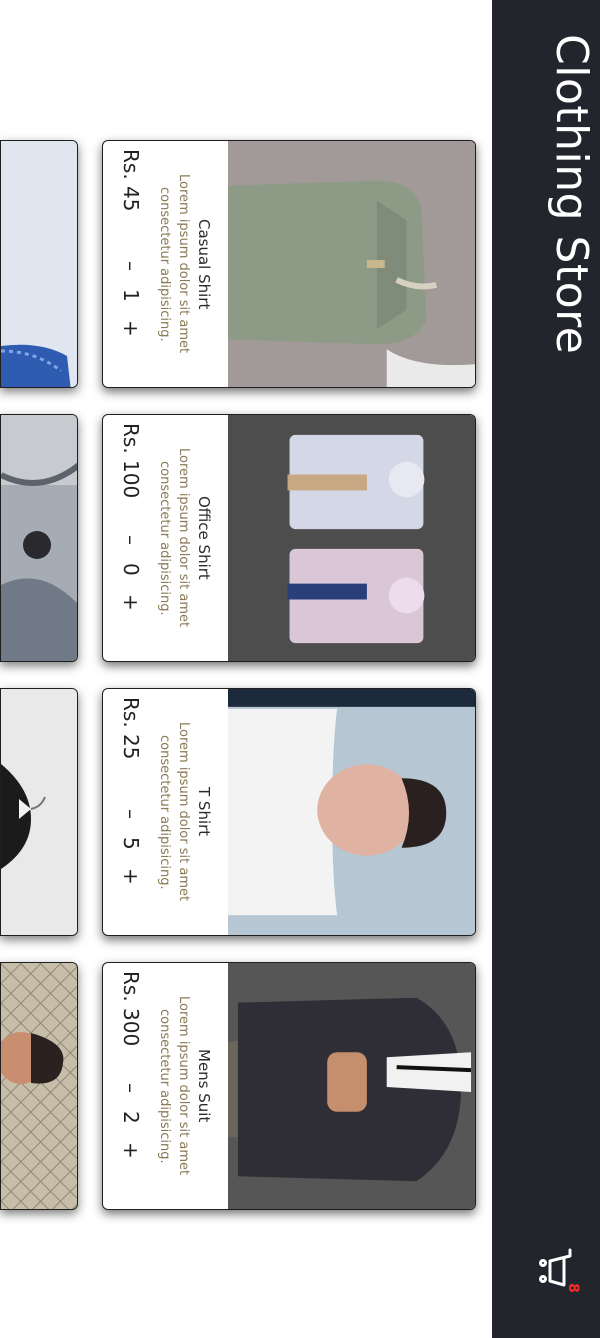 This screenshot has height=1338, width=600. What do you see at coordinates (351, 1086) in the screenshot?
I see `mens-suit-image` at bounding box center [351, 1086].